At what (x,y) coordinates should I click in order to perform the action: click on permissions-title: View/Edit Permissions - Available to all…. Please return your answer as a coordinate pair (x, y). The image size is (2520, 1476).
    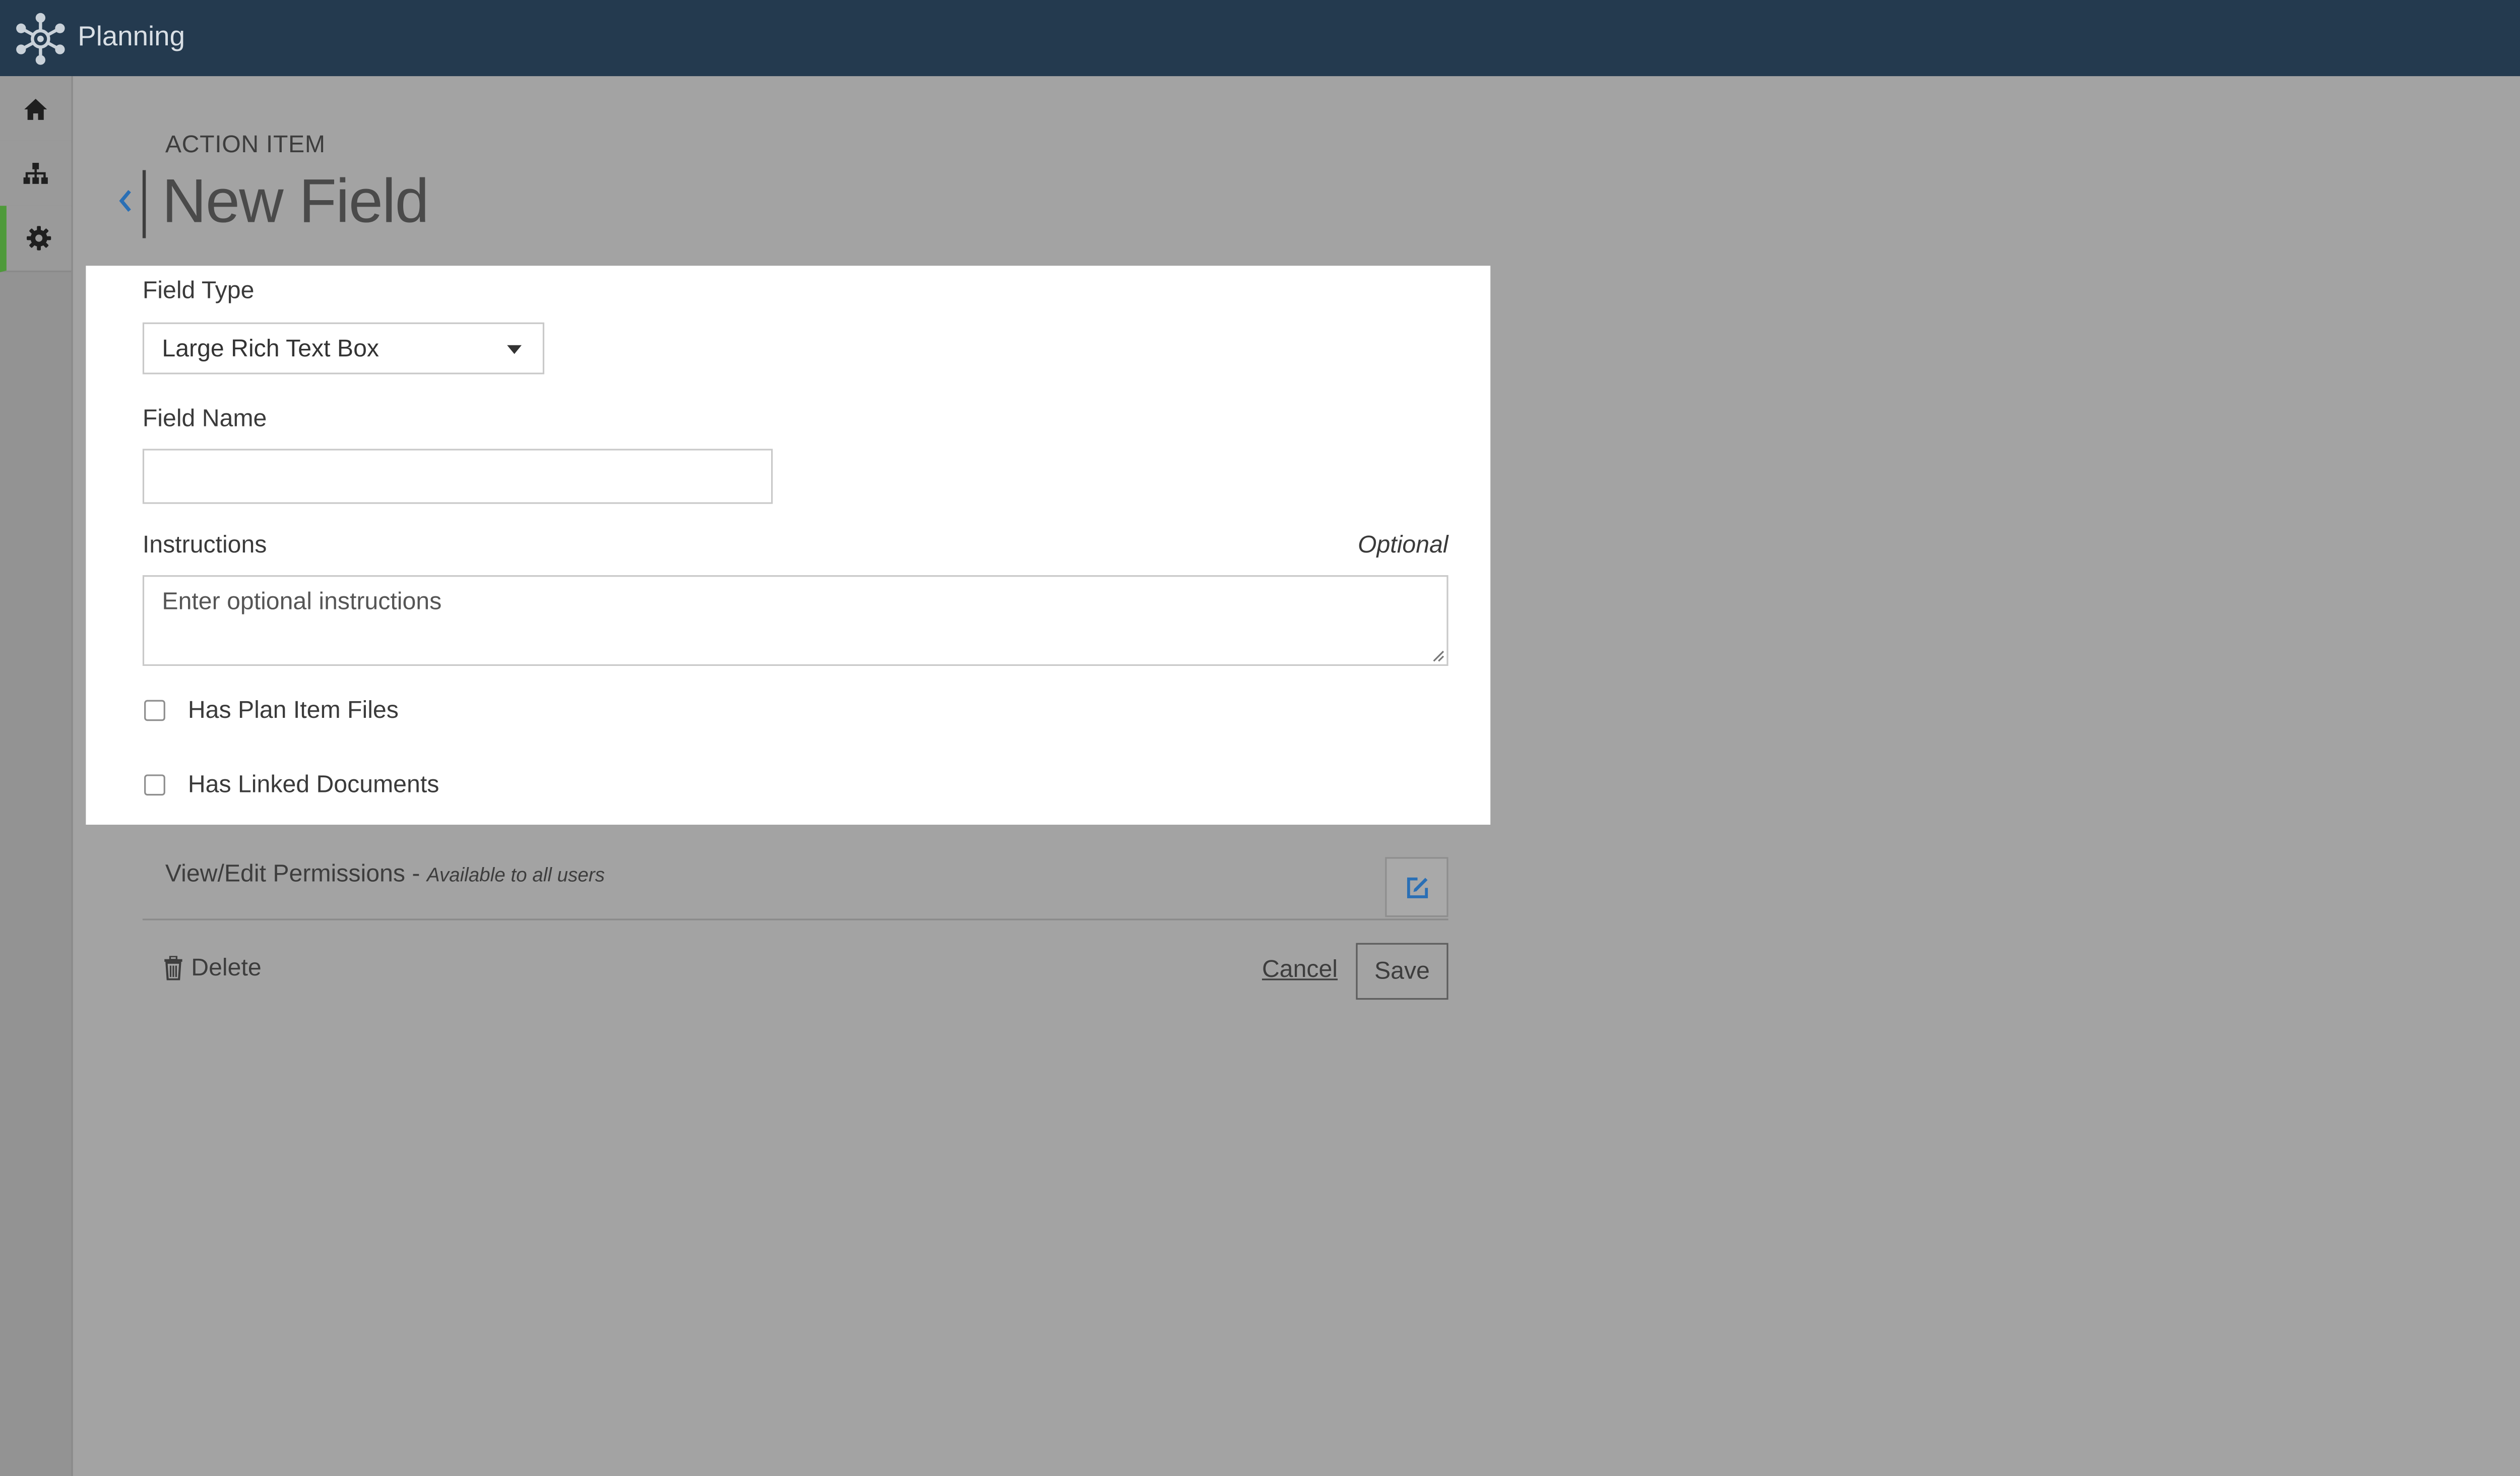
    Looking at the image, I should click on (385, 874).